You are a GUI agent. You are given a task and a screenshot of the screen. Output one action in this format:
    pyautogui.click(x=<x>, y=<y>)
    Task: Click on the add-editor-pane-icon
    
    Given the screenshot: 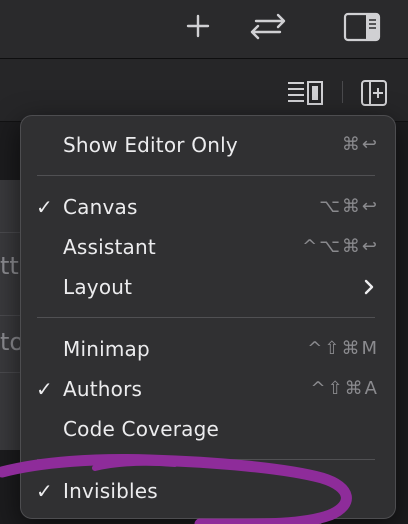 What is the action you would take?
    pyautogui.click(x=374, y=93)
    